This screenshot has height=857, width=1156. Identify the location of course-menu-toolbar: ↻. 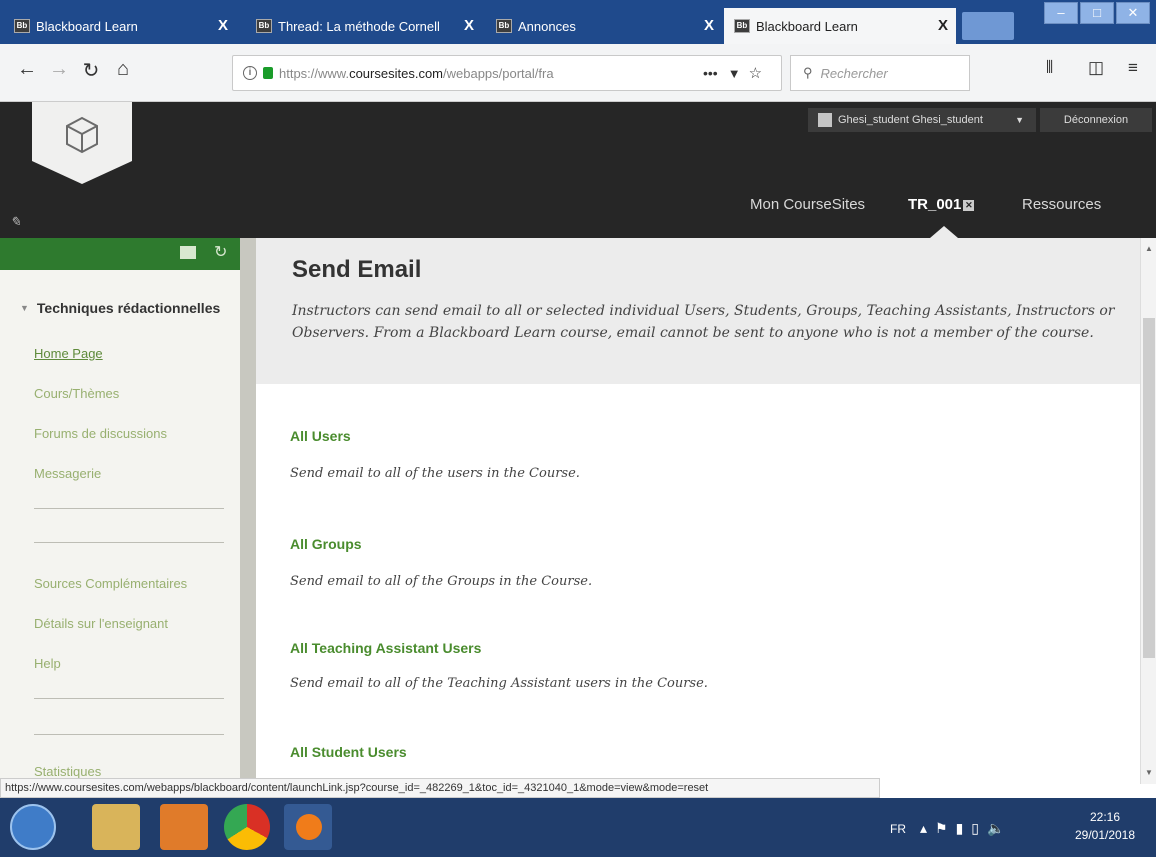
(120, 254).